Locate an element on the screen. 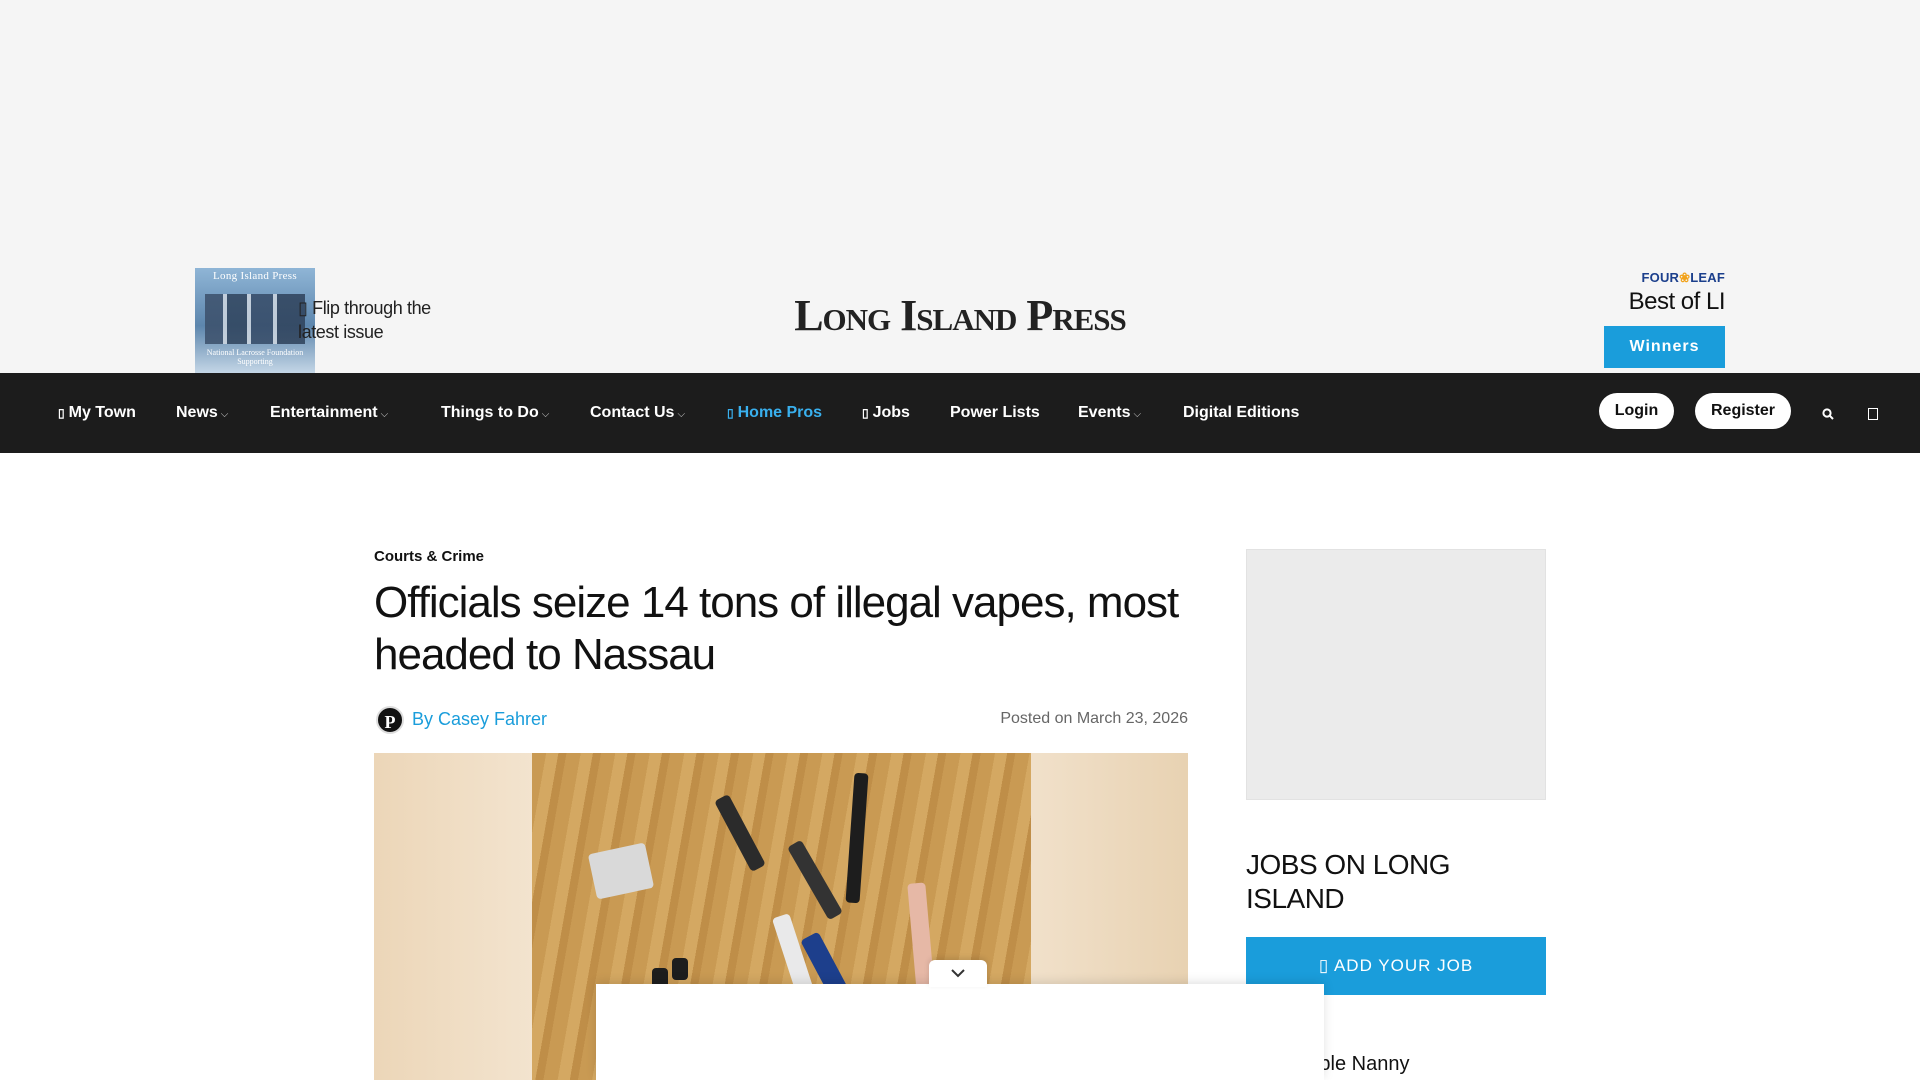 The height and width of the screenshot is (1080, 1920). best-of-li-title: Best of LI is located at coordinates (1677, 301).